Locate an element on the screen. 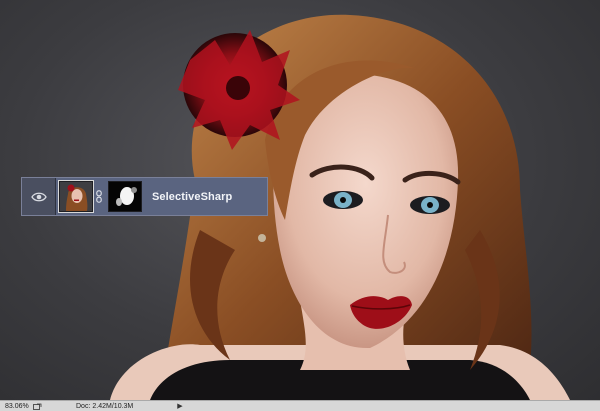 Image resolution: width=600 pixels, height=411 pixels. chain-link-icon is located at coordinates (99, 196).